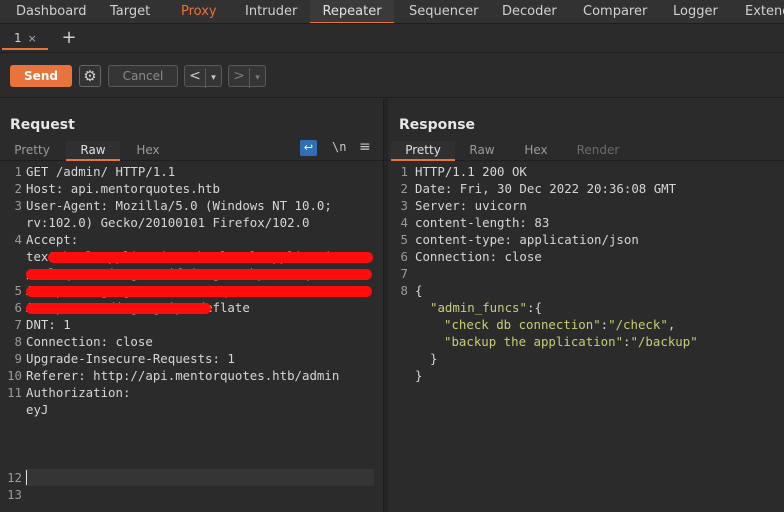 The width and height of the screenshot is (784, 512). What do you see at coordinates (26, 477) in the screenshot?
I see `text-caret` at bounding box center [26, 477].